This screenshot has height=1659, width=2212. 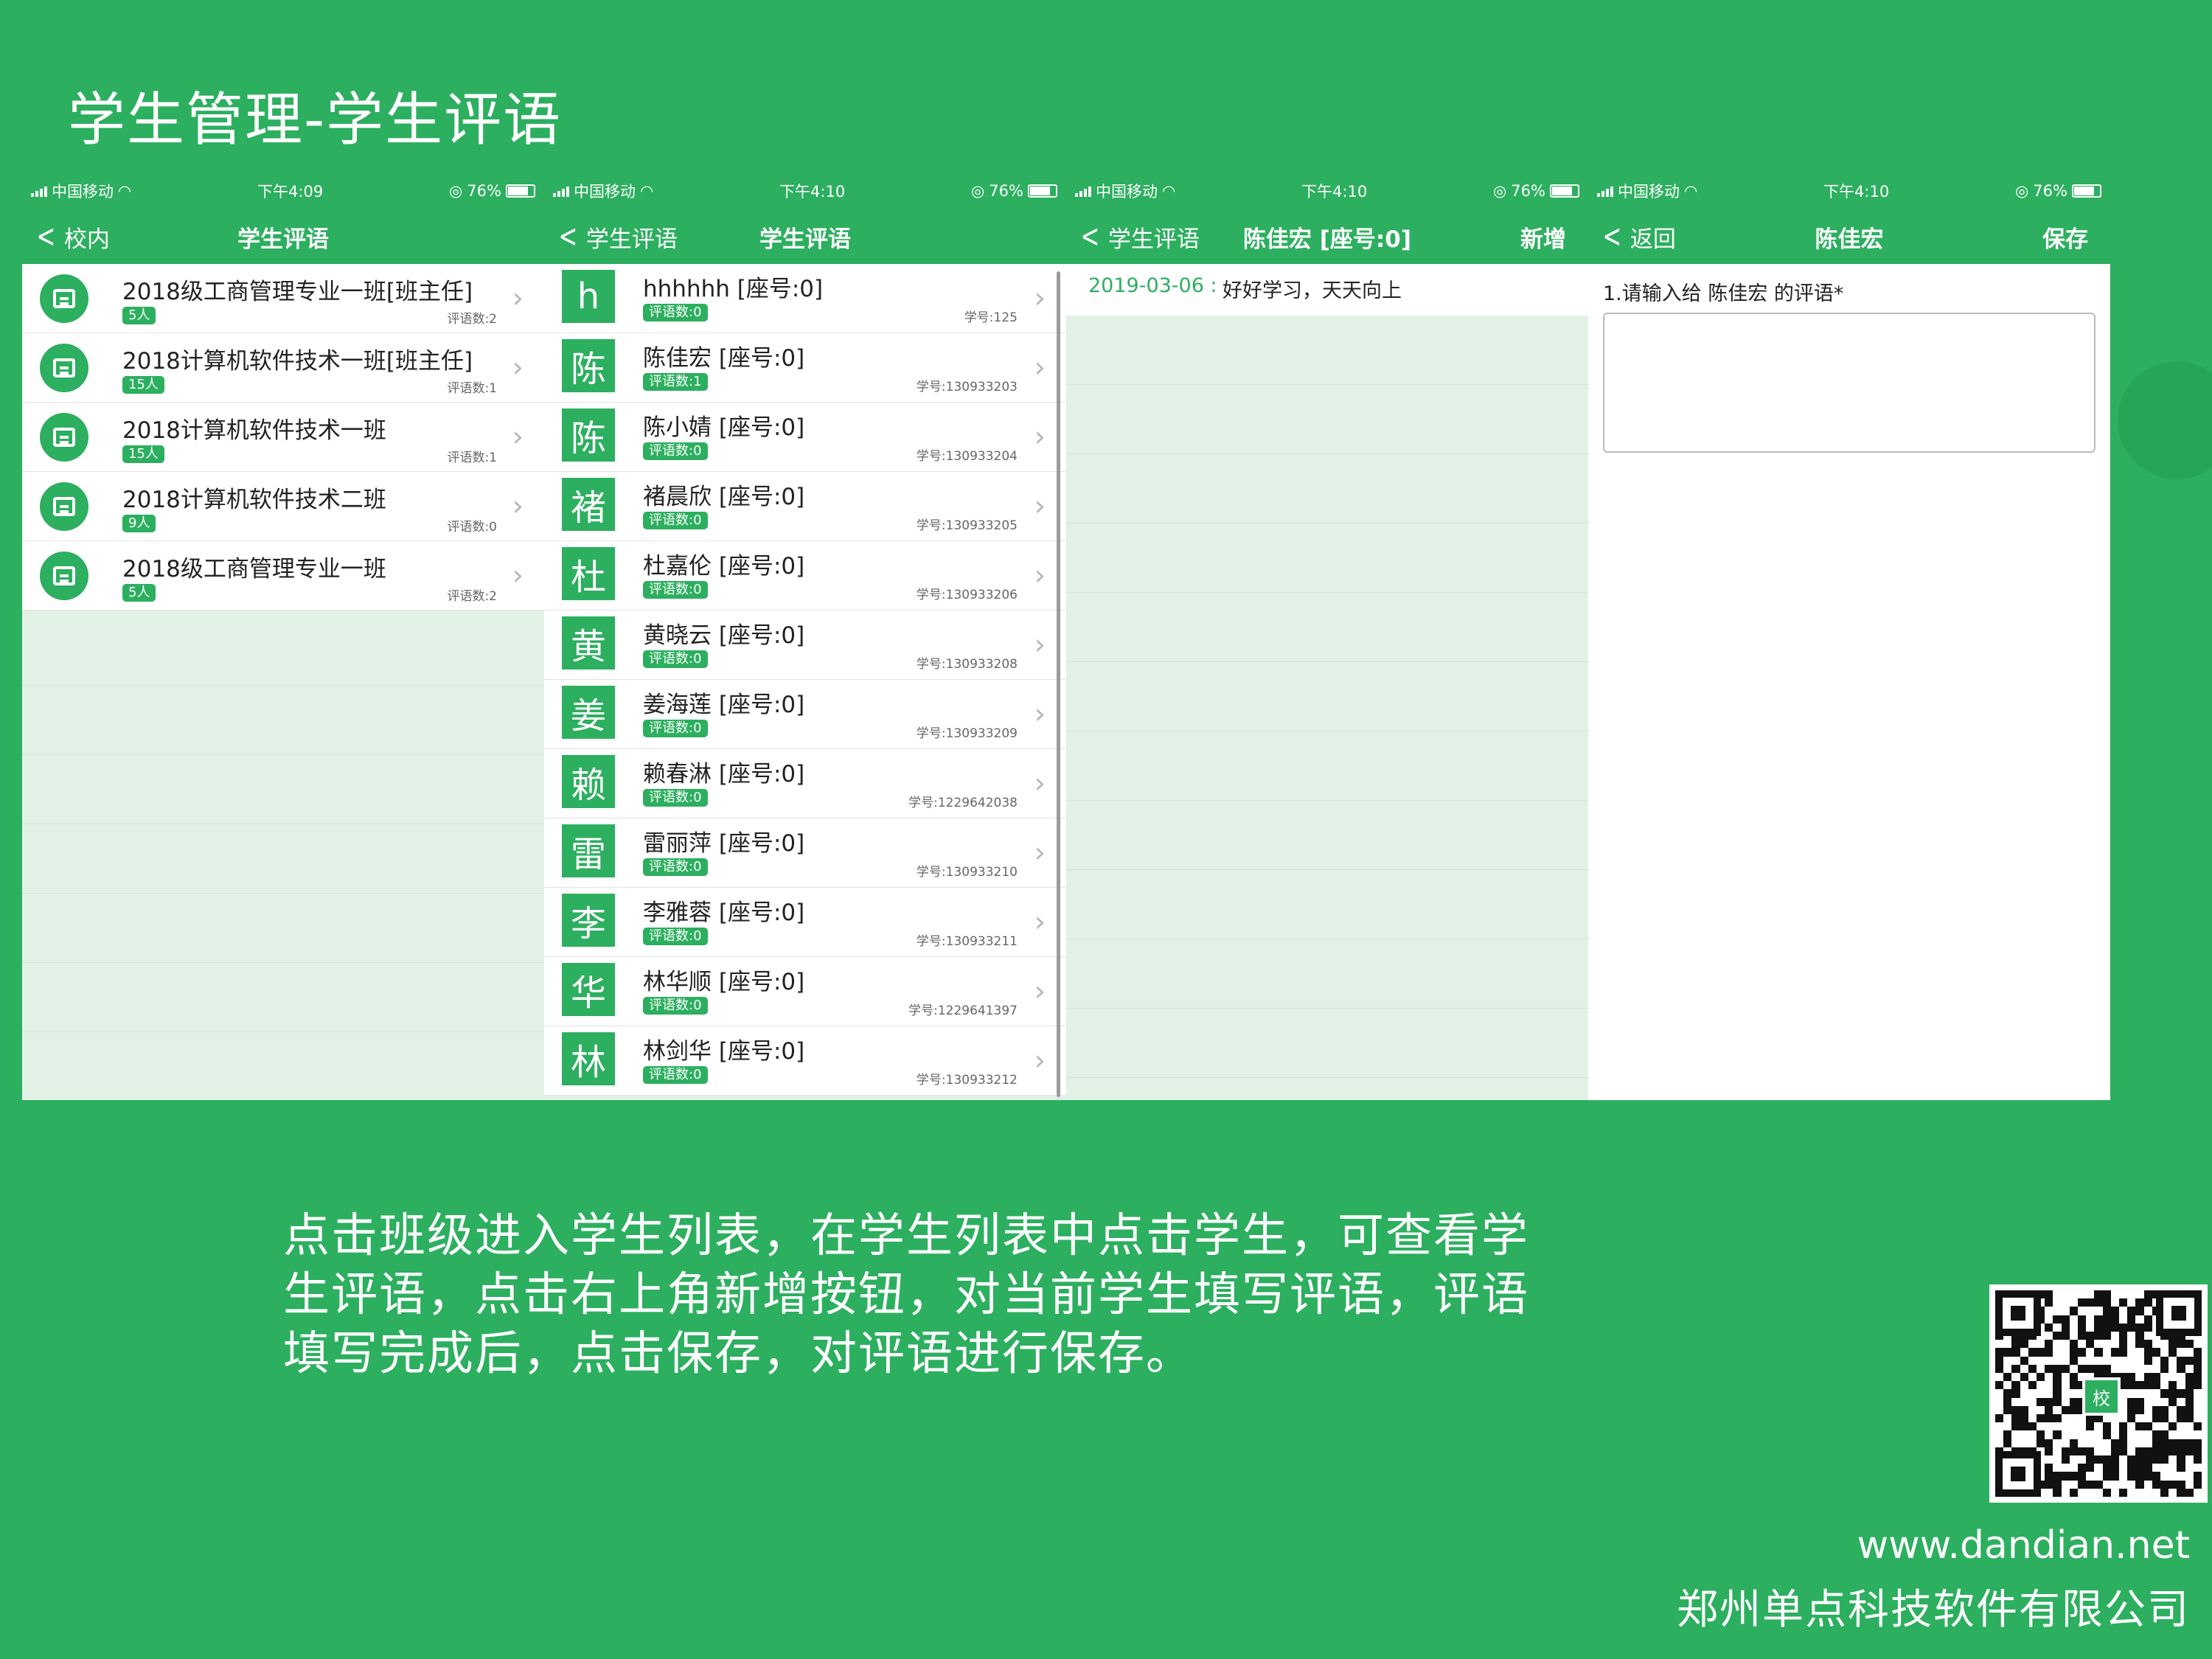 What do you see at coordinates (1543, 237) in the screenshot?
I see `add-button: 新增` at bounding box center [1543, 237].